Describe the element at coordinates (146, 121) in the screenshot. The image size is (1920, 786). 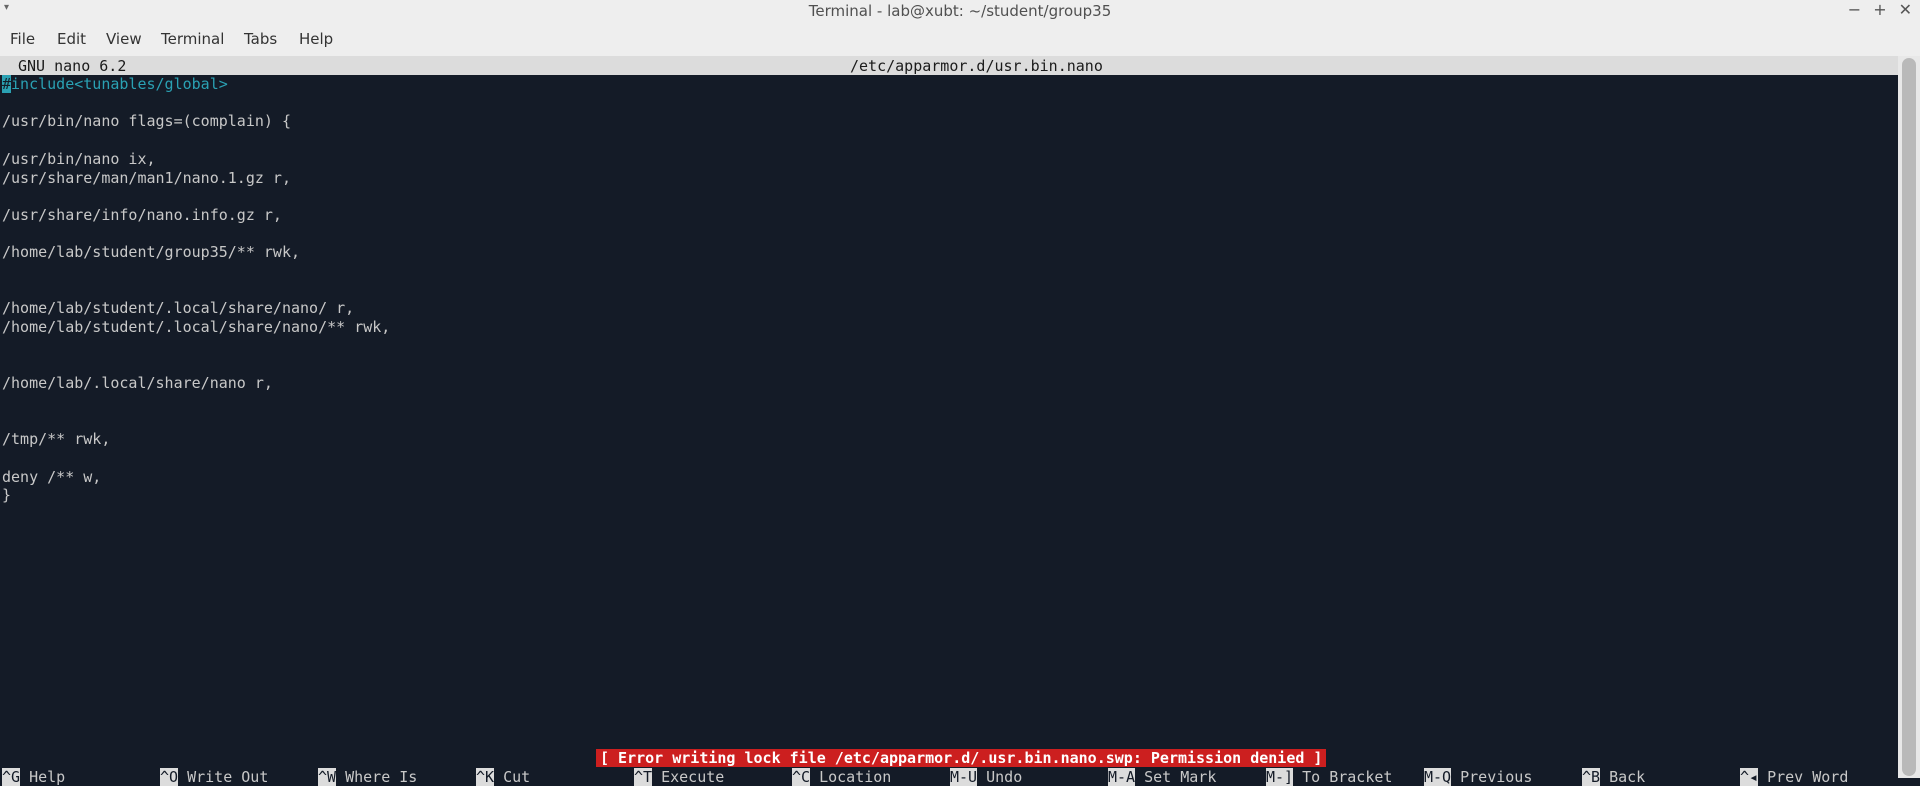
I see `code-line: /usr/bin/nano flags=(complain) {` at that location.